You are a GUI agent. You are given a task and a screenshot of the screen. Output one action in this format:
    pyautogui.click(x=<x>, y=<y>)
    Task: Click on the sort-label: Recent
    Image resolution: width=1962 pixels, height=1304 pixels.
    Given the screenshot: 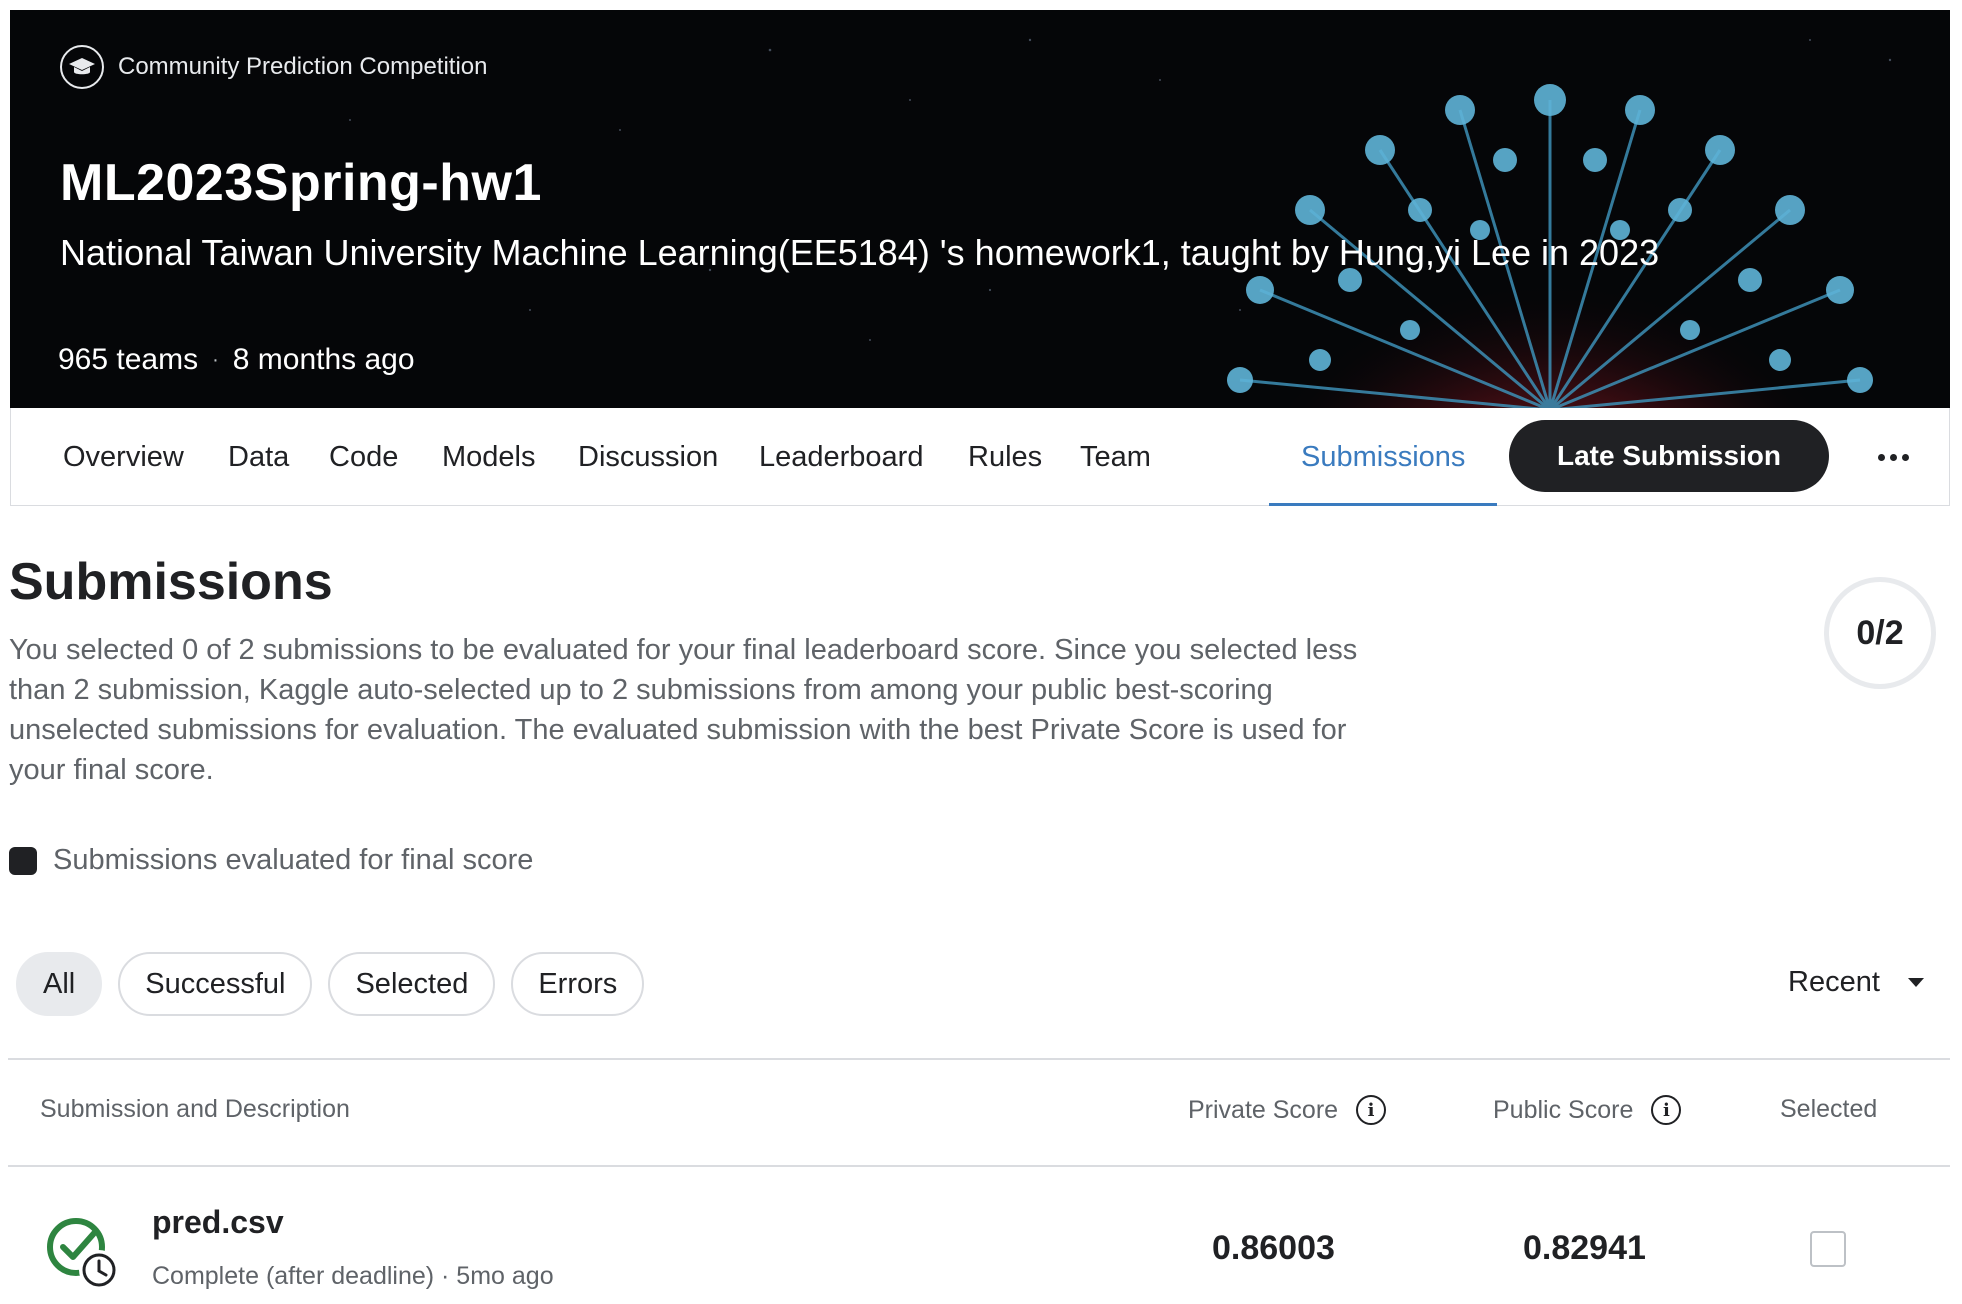 What is the action you would take?
    pyautogui.click(x=1834, y=982)
    